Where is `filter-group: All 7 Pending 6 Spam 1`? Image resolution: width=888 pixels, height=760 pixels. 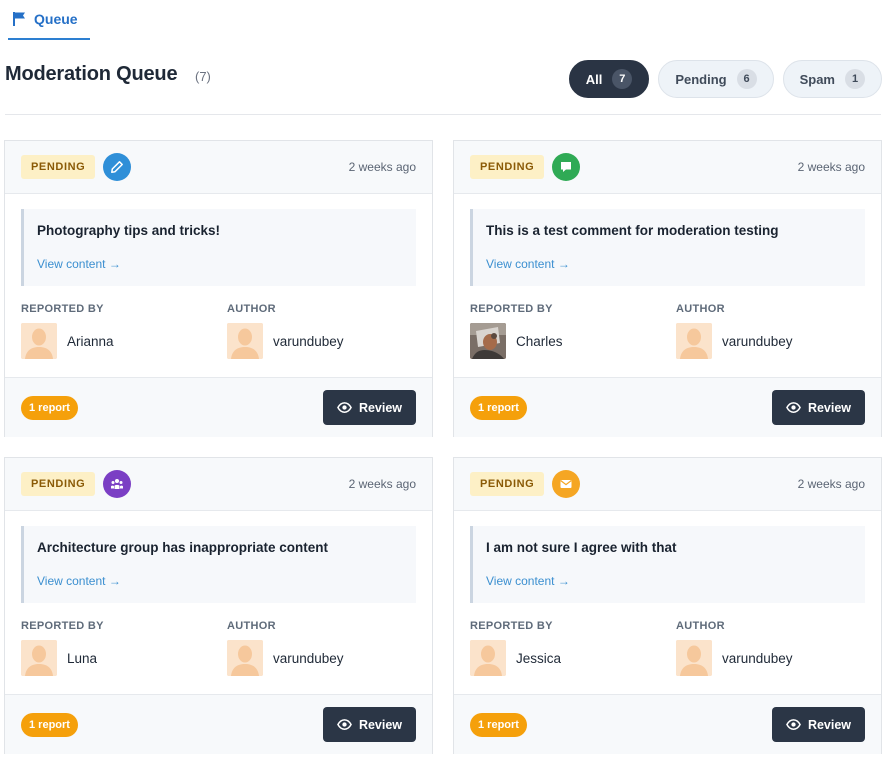 filter-group: All 7 Pending 6 Spam 1 is located at coordinates (725, 79).